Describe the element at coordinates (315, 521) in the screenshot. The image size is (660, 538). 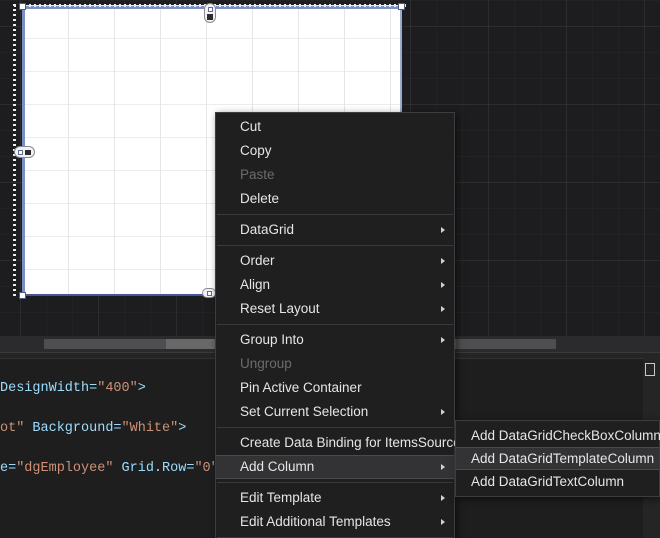
I see `menu-item-label: Edit Additional Templates` at that location.